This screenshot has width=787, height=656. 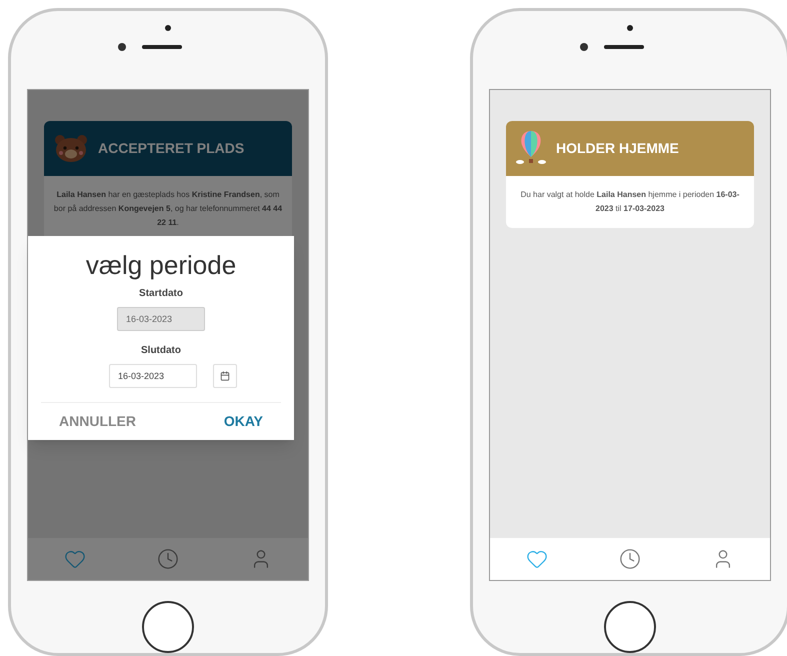 What do you see at coordinates (617, 148) in the screenshot?
I see `card-title: HOLDER HJEMME` at bounding box center [617, 148].